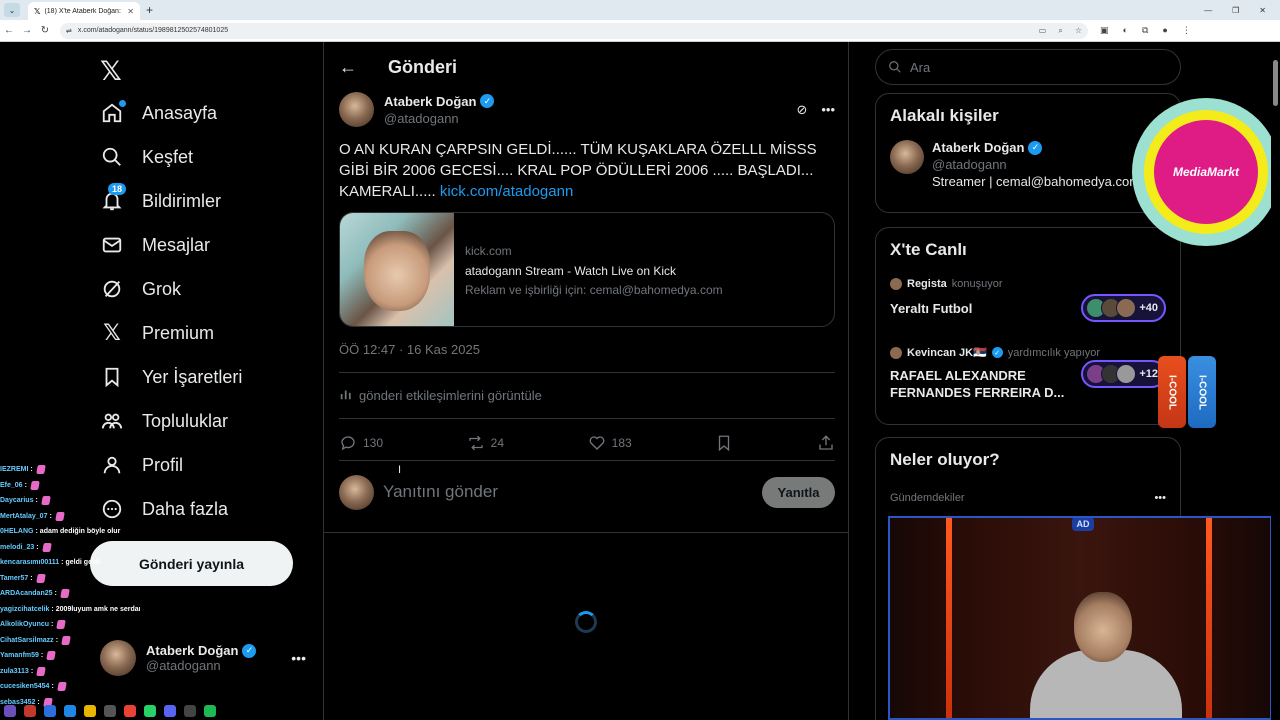  Describe the element at coordinates (162, 288) in the screenshot. I see `nav-label: Grok` at that location.